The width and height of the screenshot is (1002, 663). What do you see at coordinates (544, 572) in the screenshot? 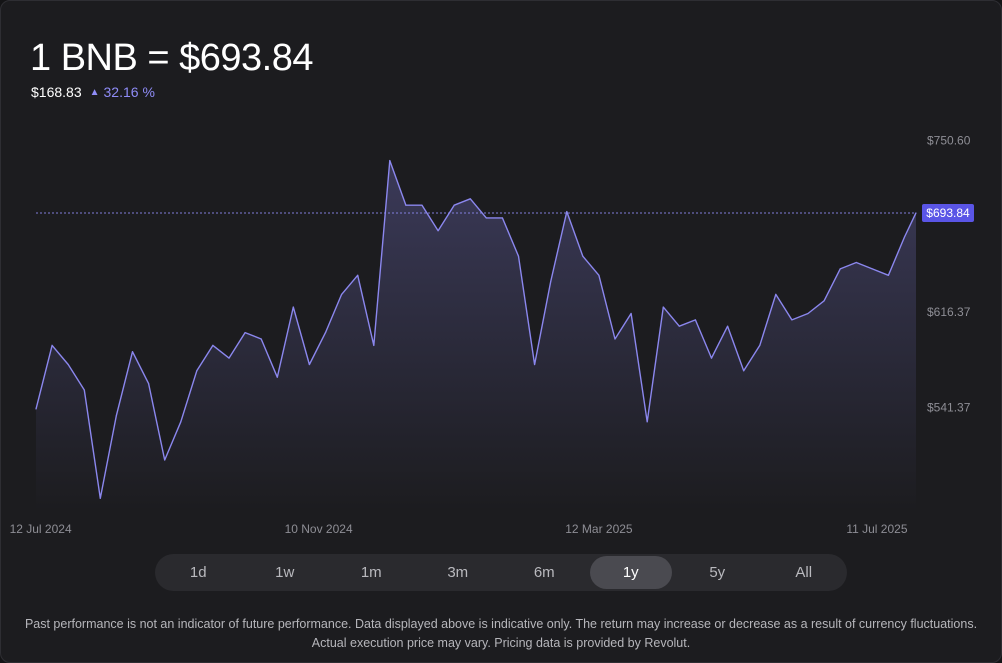
I see `tab-6m: 6m` at bounding box center [544, 572].